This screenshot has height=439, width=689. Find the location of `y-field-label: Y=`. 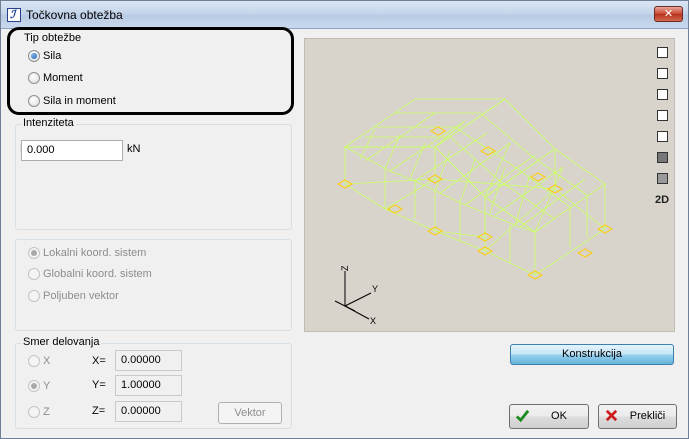

y-field-label: Y= is located at coordinates (99, 385).